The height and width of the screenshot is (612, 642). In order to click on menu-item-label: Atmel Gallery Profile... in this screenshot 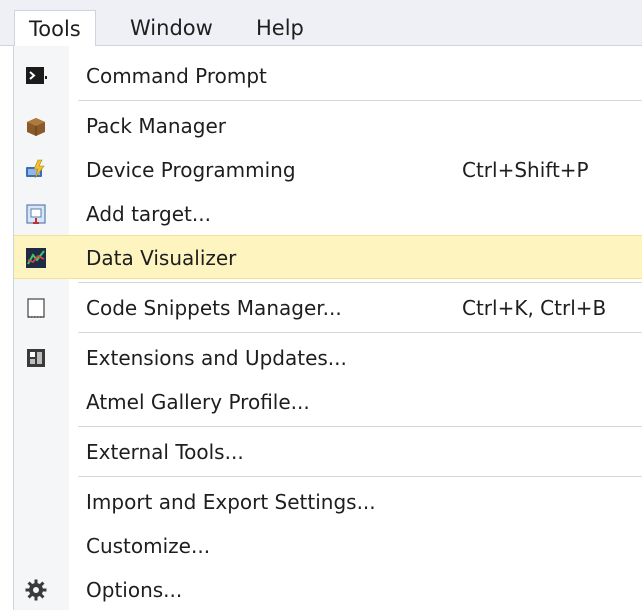, I will do `click(198, 402)`.